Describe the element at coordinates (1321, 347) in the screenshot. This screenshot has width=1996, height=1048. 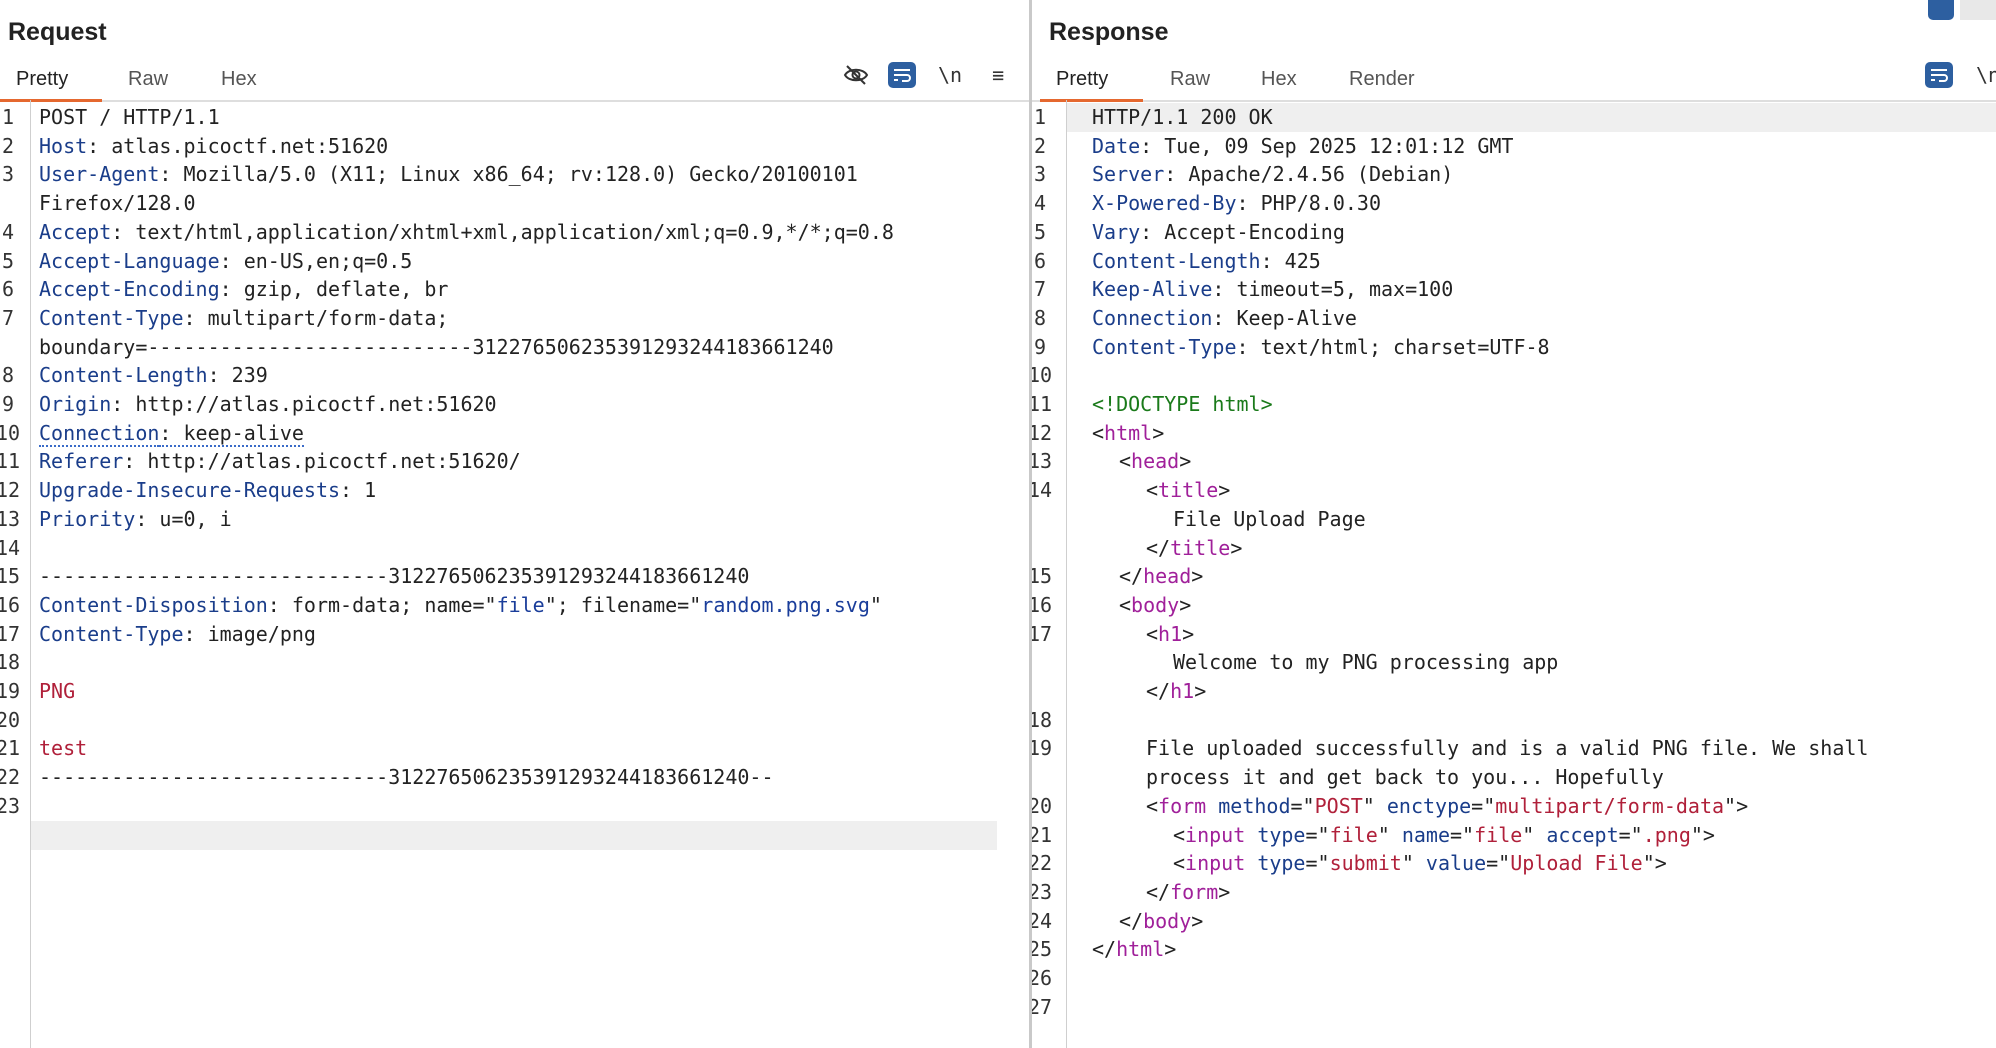
I see `code-line: Content-Type: text/html; charset=UTF-8` at that location.